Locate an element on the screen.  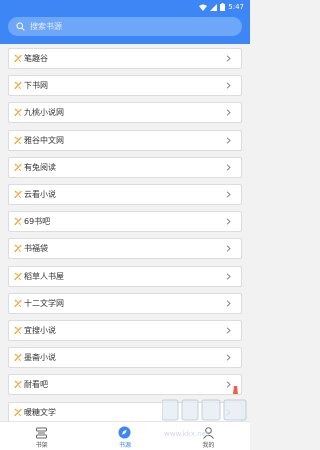
source-item: 十二文学网 is located at coordinates (125, 303).